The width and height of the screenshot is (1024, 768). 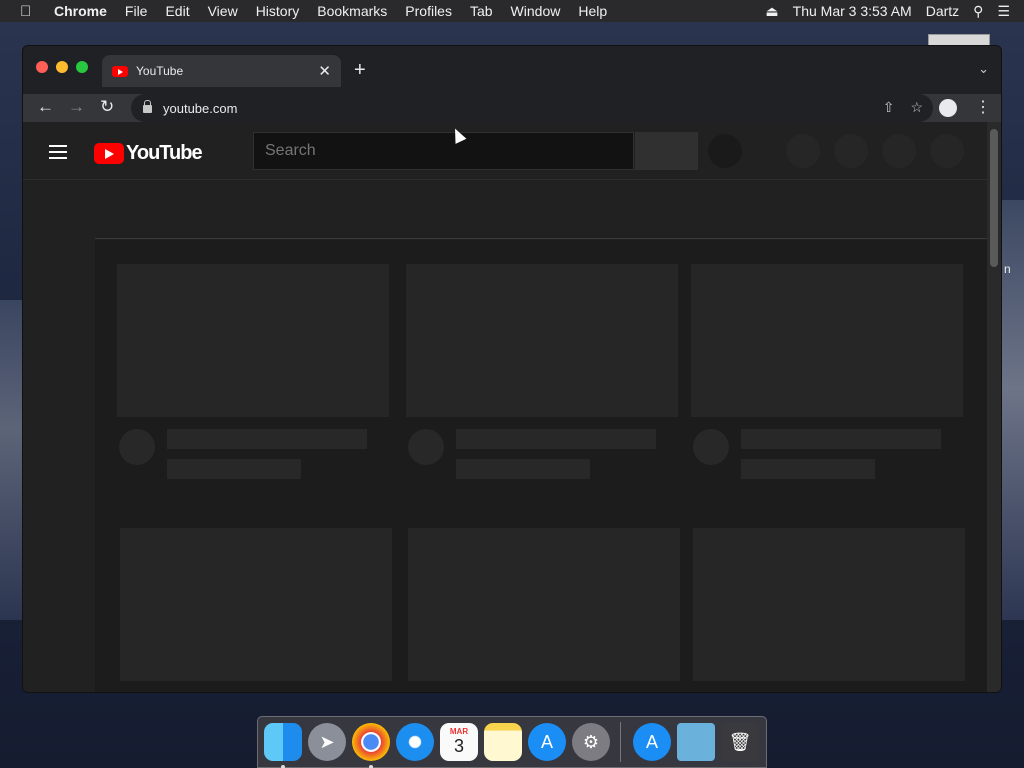 What do you see at coordinates (58, 154) in the screenshot?
I see `hamburger-menu-icon` at bounding box center [58, 154].